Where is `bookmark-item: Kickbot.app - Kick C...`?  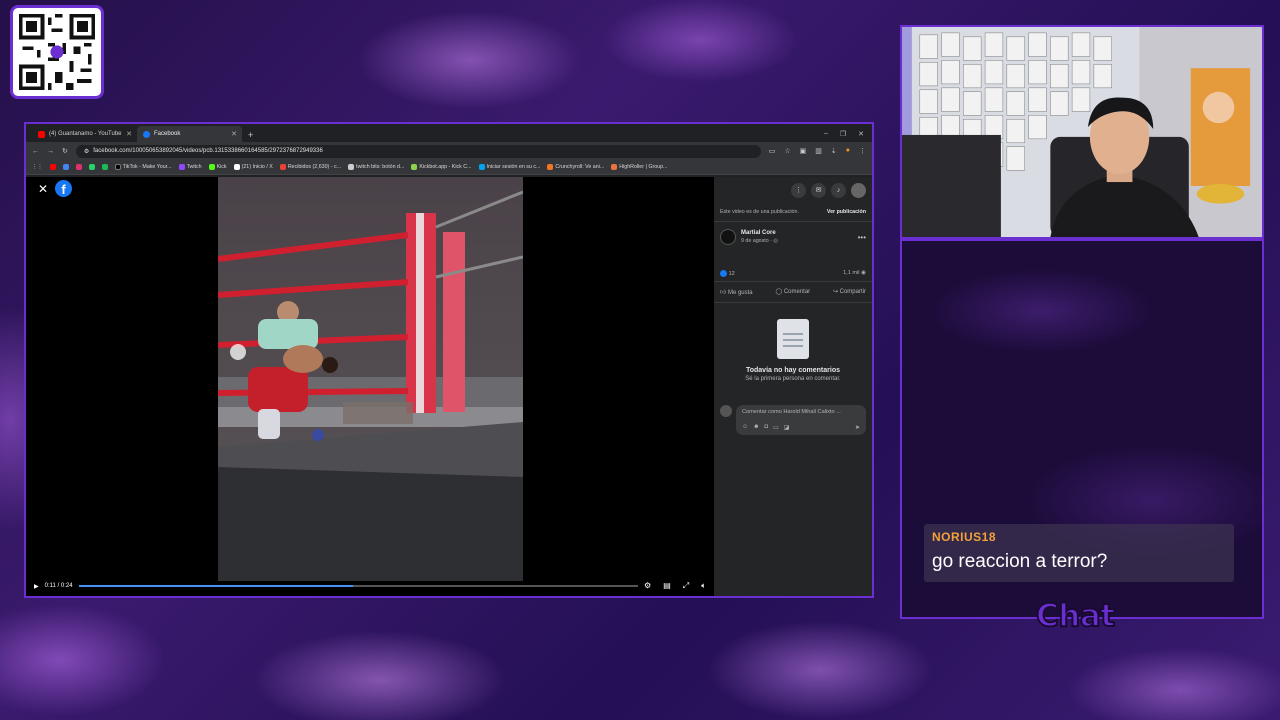 bookmark-item: Kickbot.app - Kick C... is located at coordinates (441, 167).